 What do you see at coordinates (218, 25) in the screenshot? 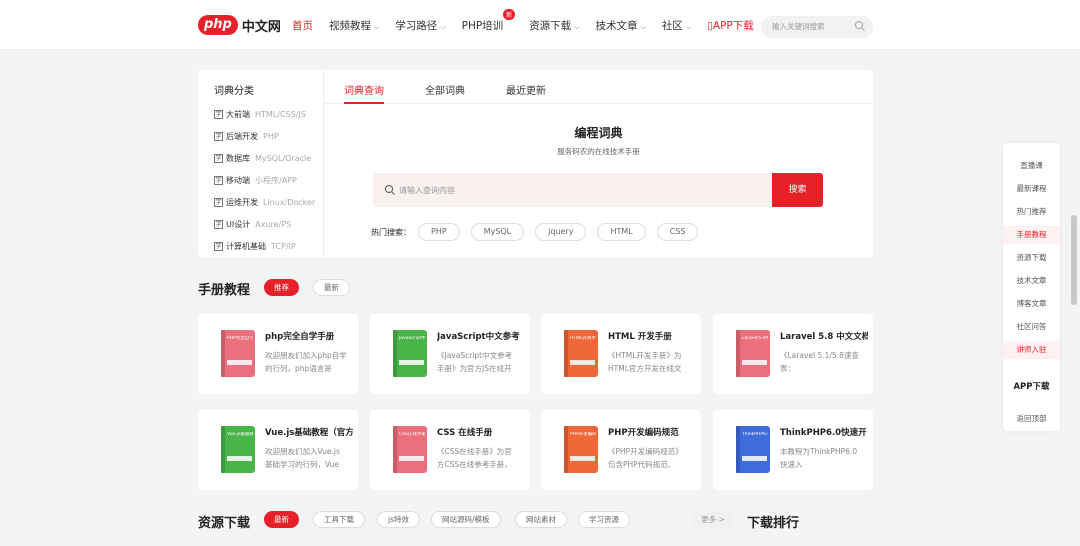
I see `logo-badge: php` at bounding box center [218, 25].